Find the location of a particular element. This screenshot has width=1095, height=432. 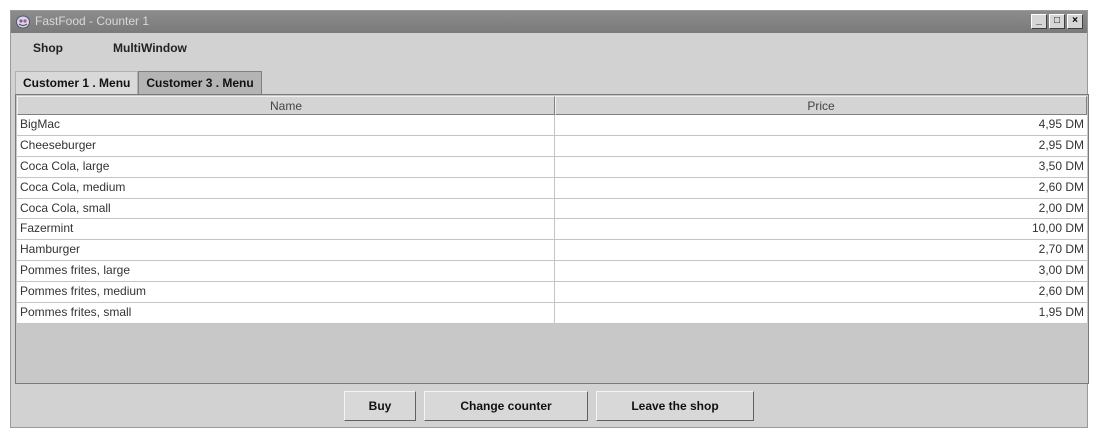

tab-customer-3-menu: Customer 3 . Menu is located at coordinates (200, 82).